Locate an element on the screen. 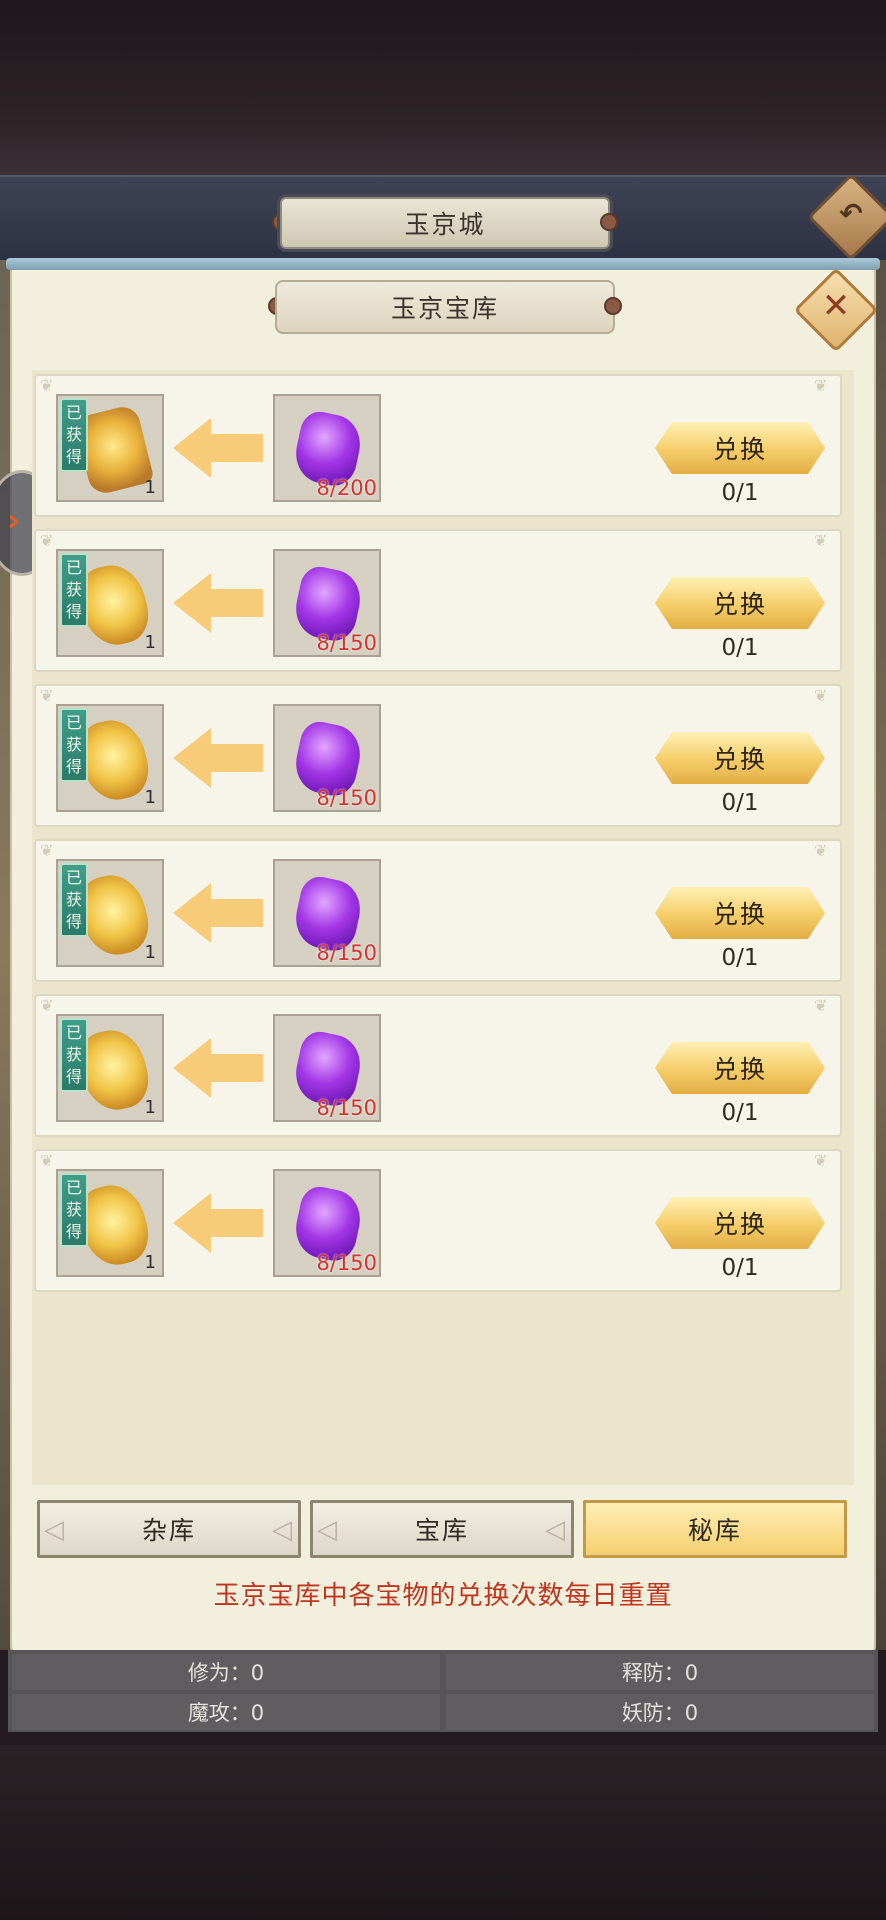 Image resolution: width=886 pixels, height=1920 pixels. tab-misc: ◁ 杂库 ◁ is located at coordinates (169, 1529).